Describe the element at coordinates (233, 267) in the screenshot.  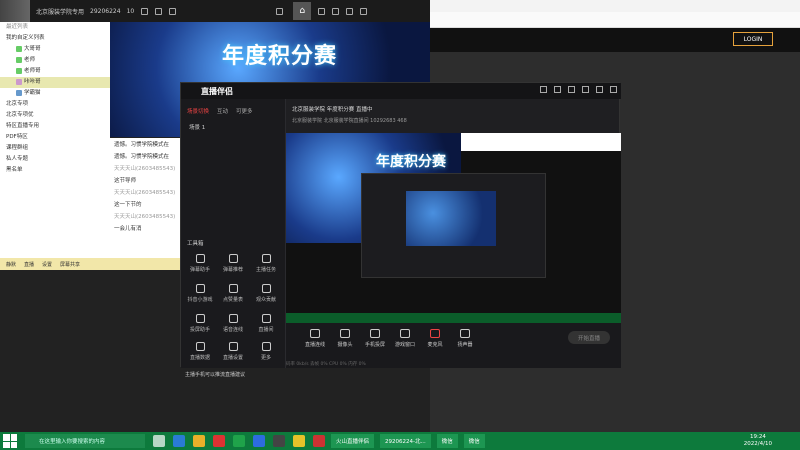
I see `tool-recommend: 弹幕推荐` at that location.